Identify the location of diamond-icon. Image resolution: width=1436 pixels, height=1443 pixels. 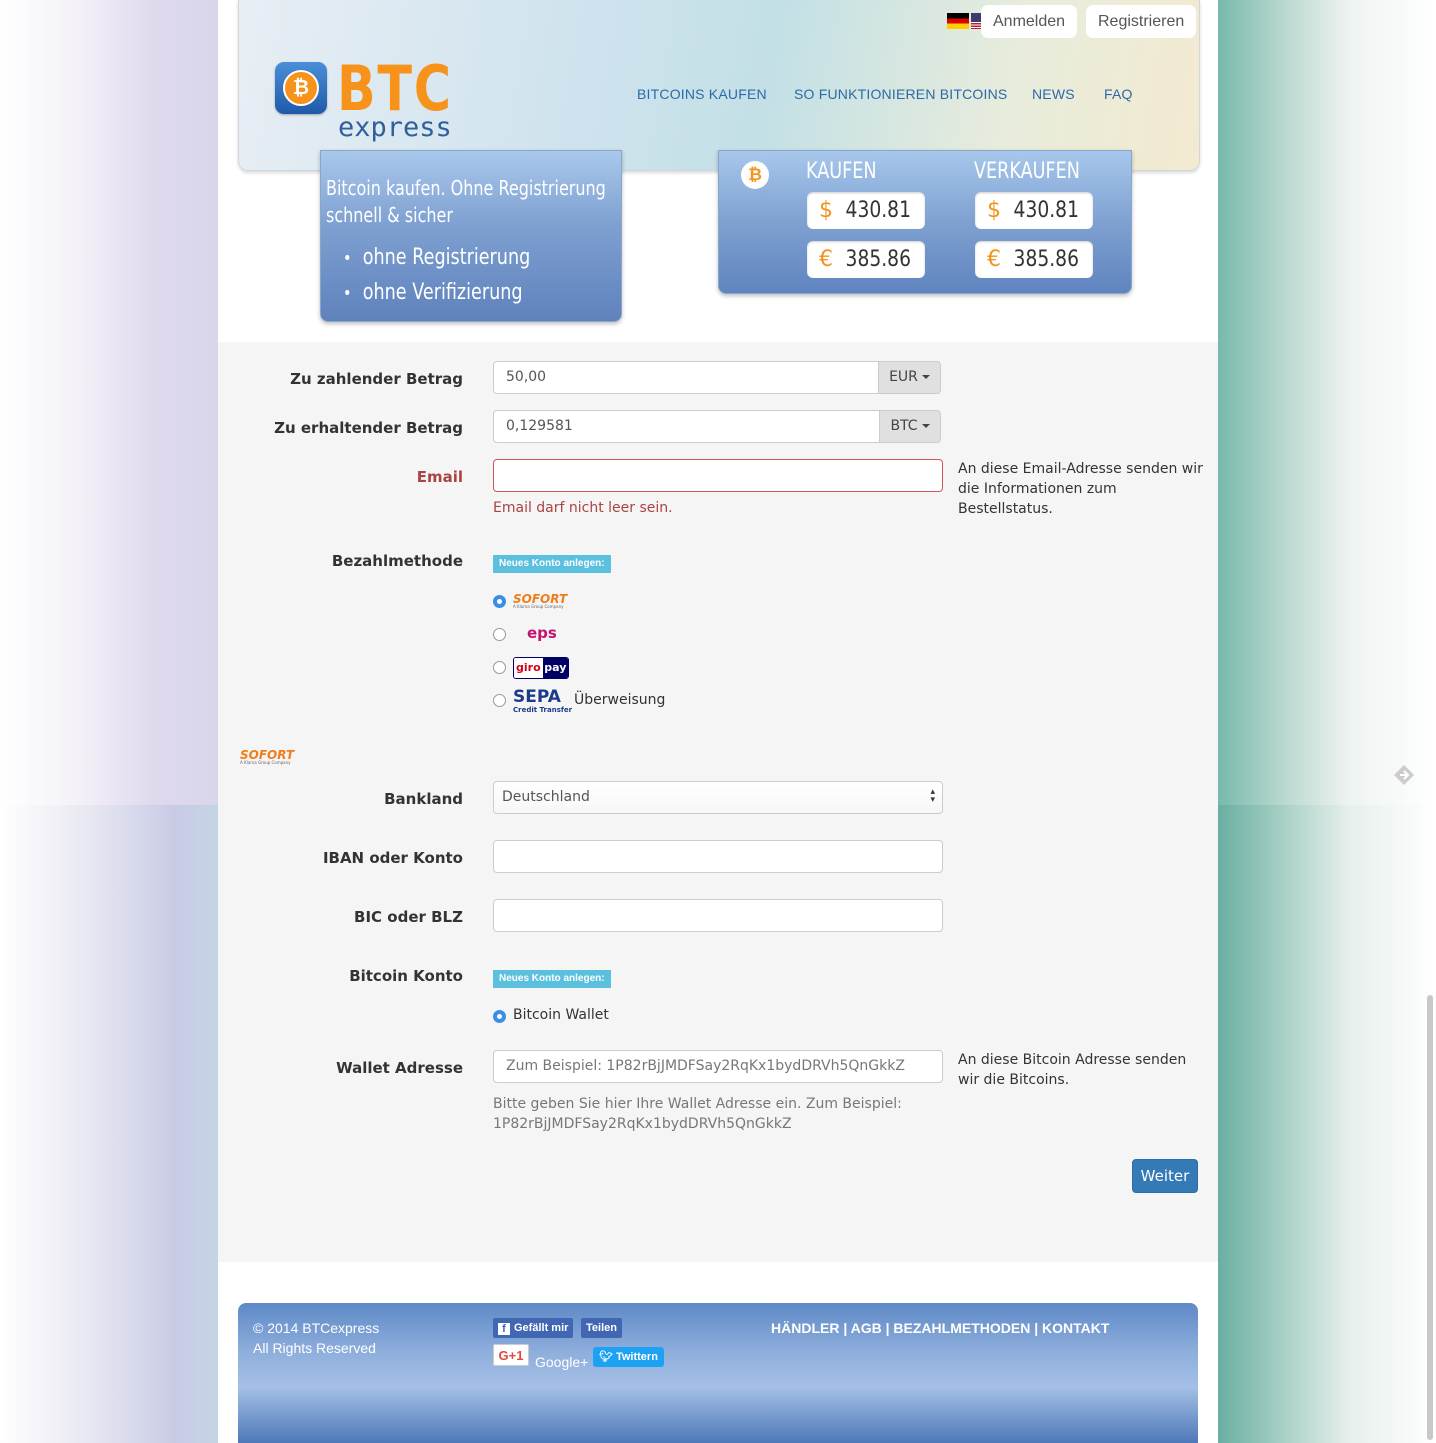
(1404, 775).